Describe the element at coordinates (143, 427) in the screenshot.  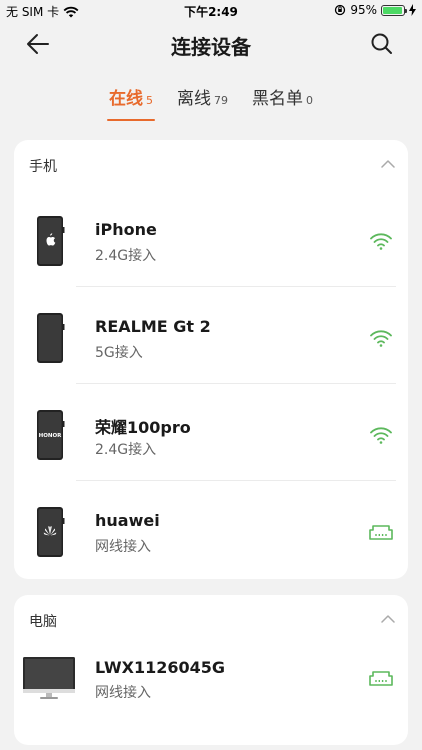
I see `device-name: 荣耀100pro` at that location.